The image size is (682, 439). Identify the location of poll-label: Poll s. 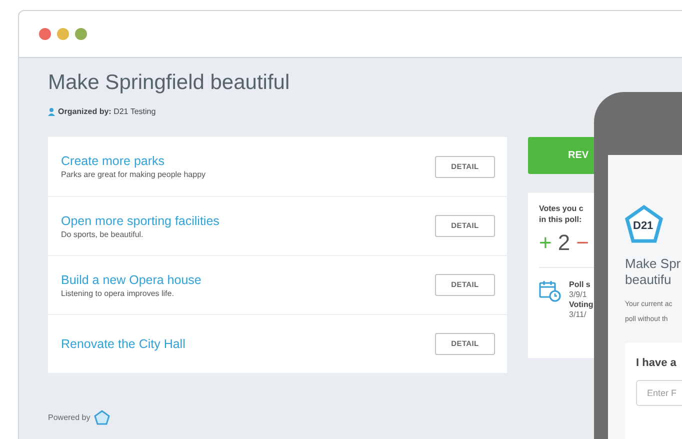
(580, 285).